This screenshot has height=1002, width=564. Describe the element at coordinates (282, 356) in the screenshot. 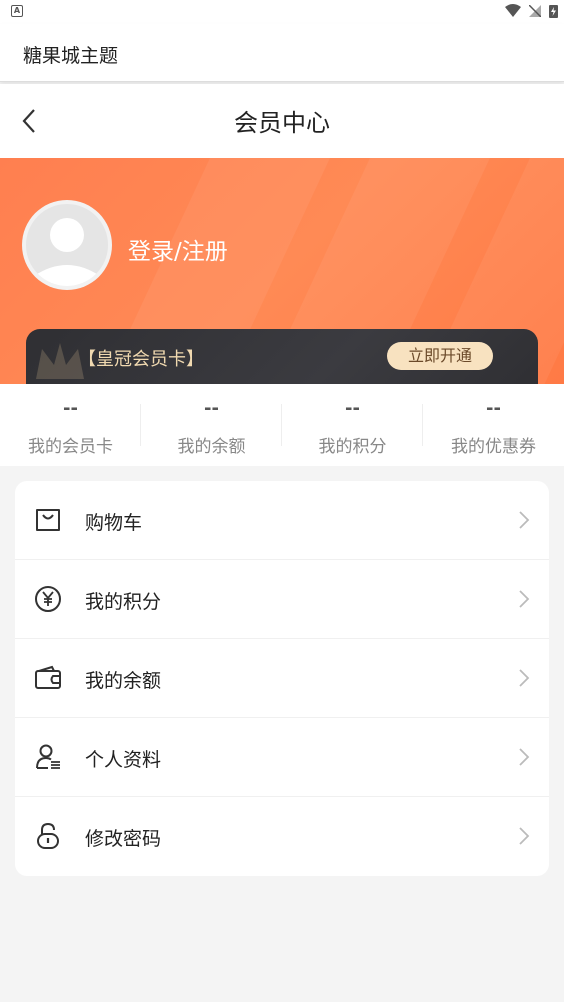

I see `vip-card: 【皇冠会员卡】 立即开通` at that location.